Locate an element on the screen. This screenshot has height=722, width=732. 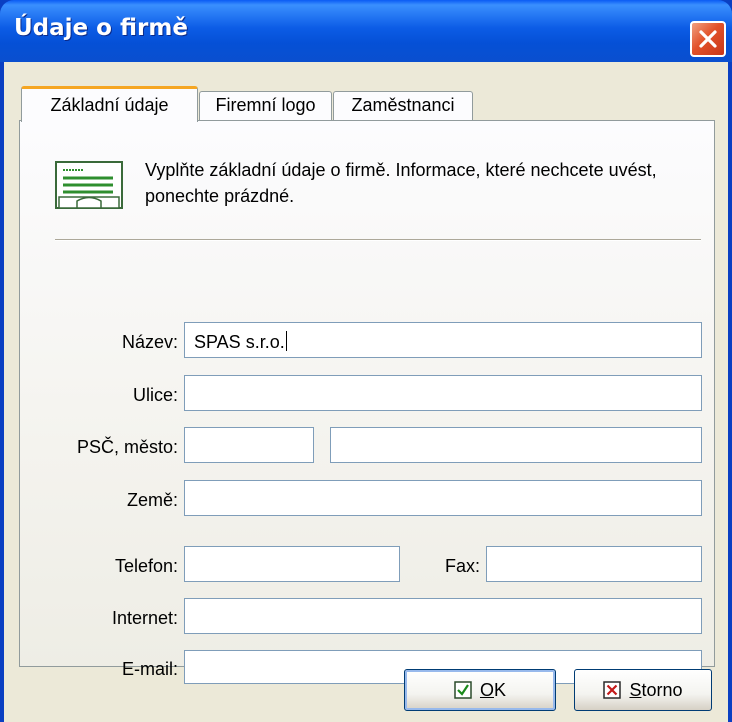
ok-button: OK is located at coordinates (480, 690).